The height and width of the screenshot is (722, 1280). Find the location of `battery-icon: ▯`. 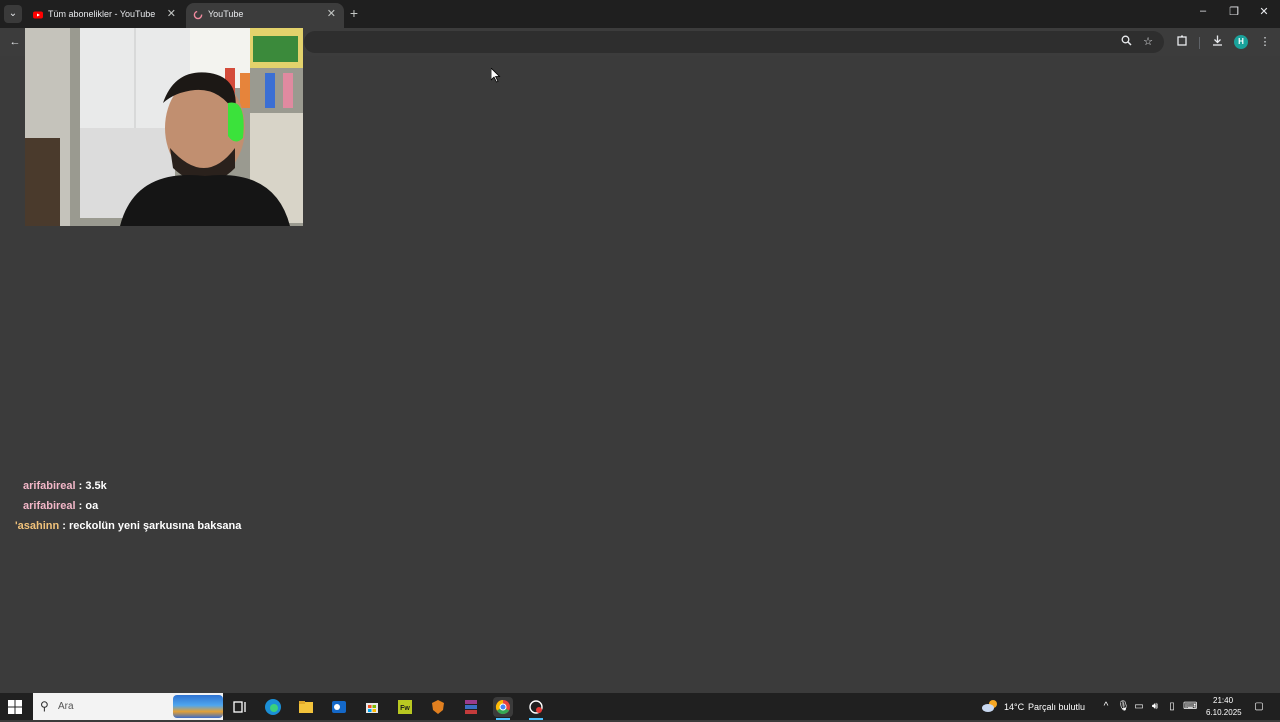

battery-icon: ▯ is located at coordinates (1172, 706).